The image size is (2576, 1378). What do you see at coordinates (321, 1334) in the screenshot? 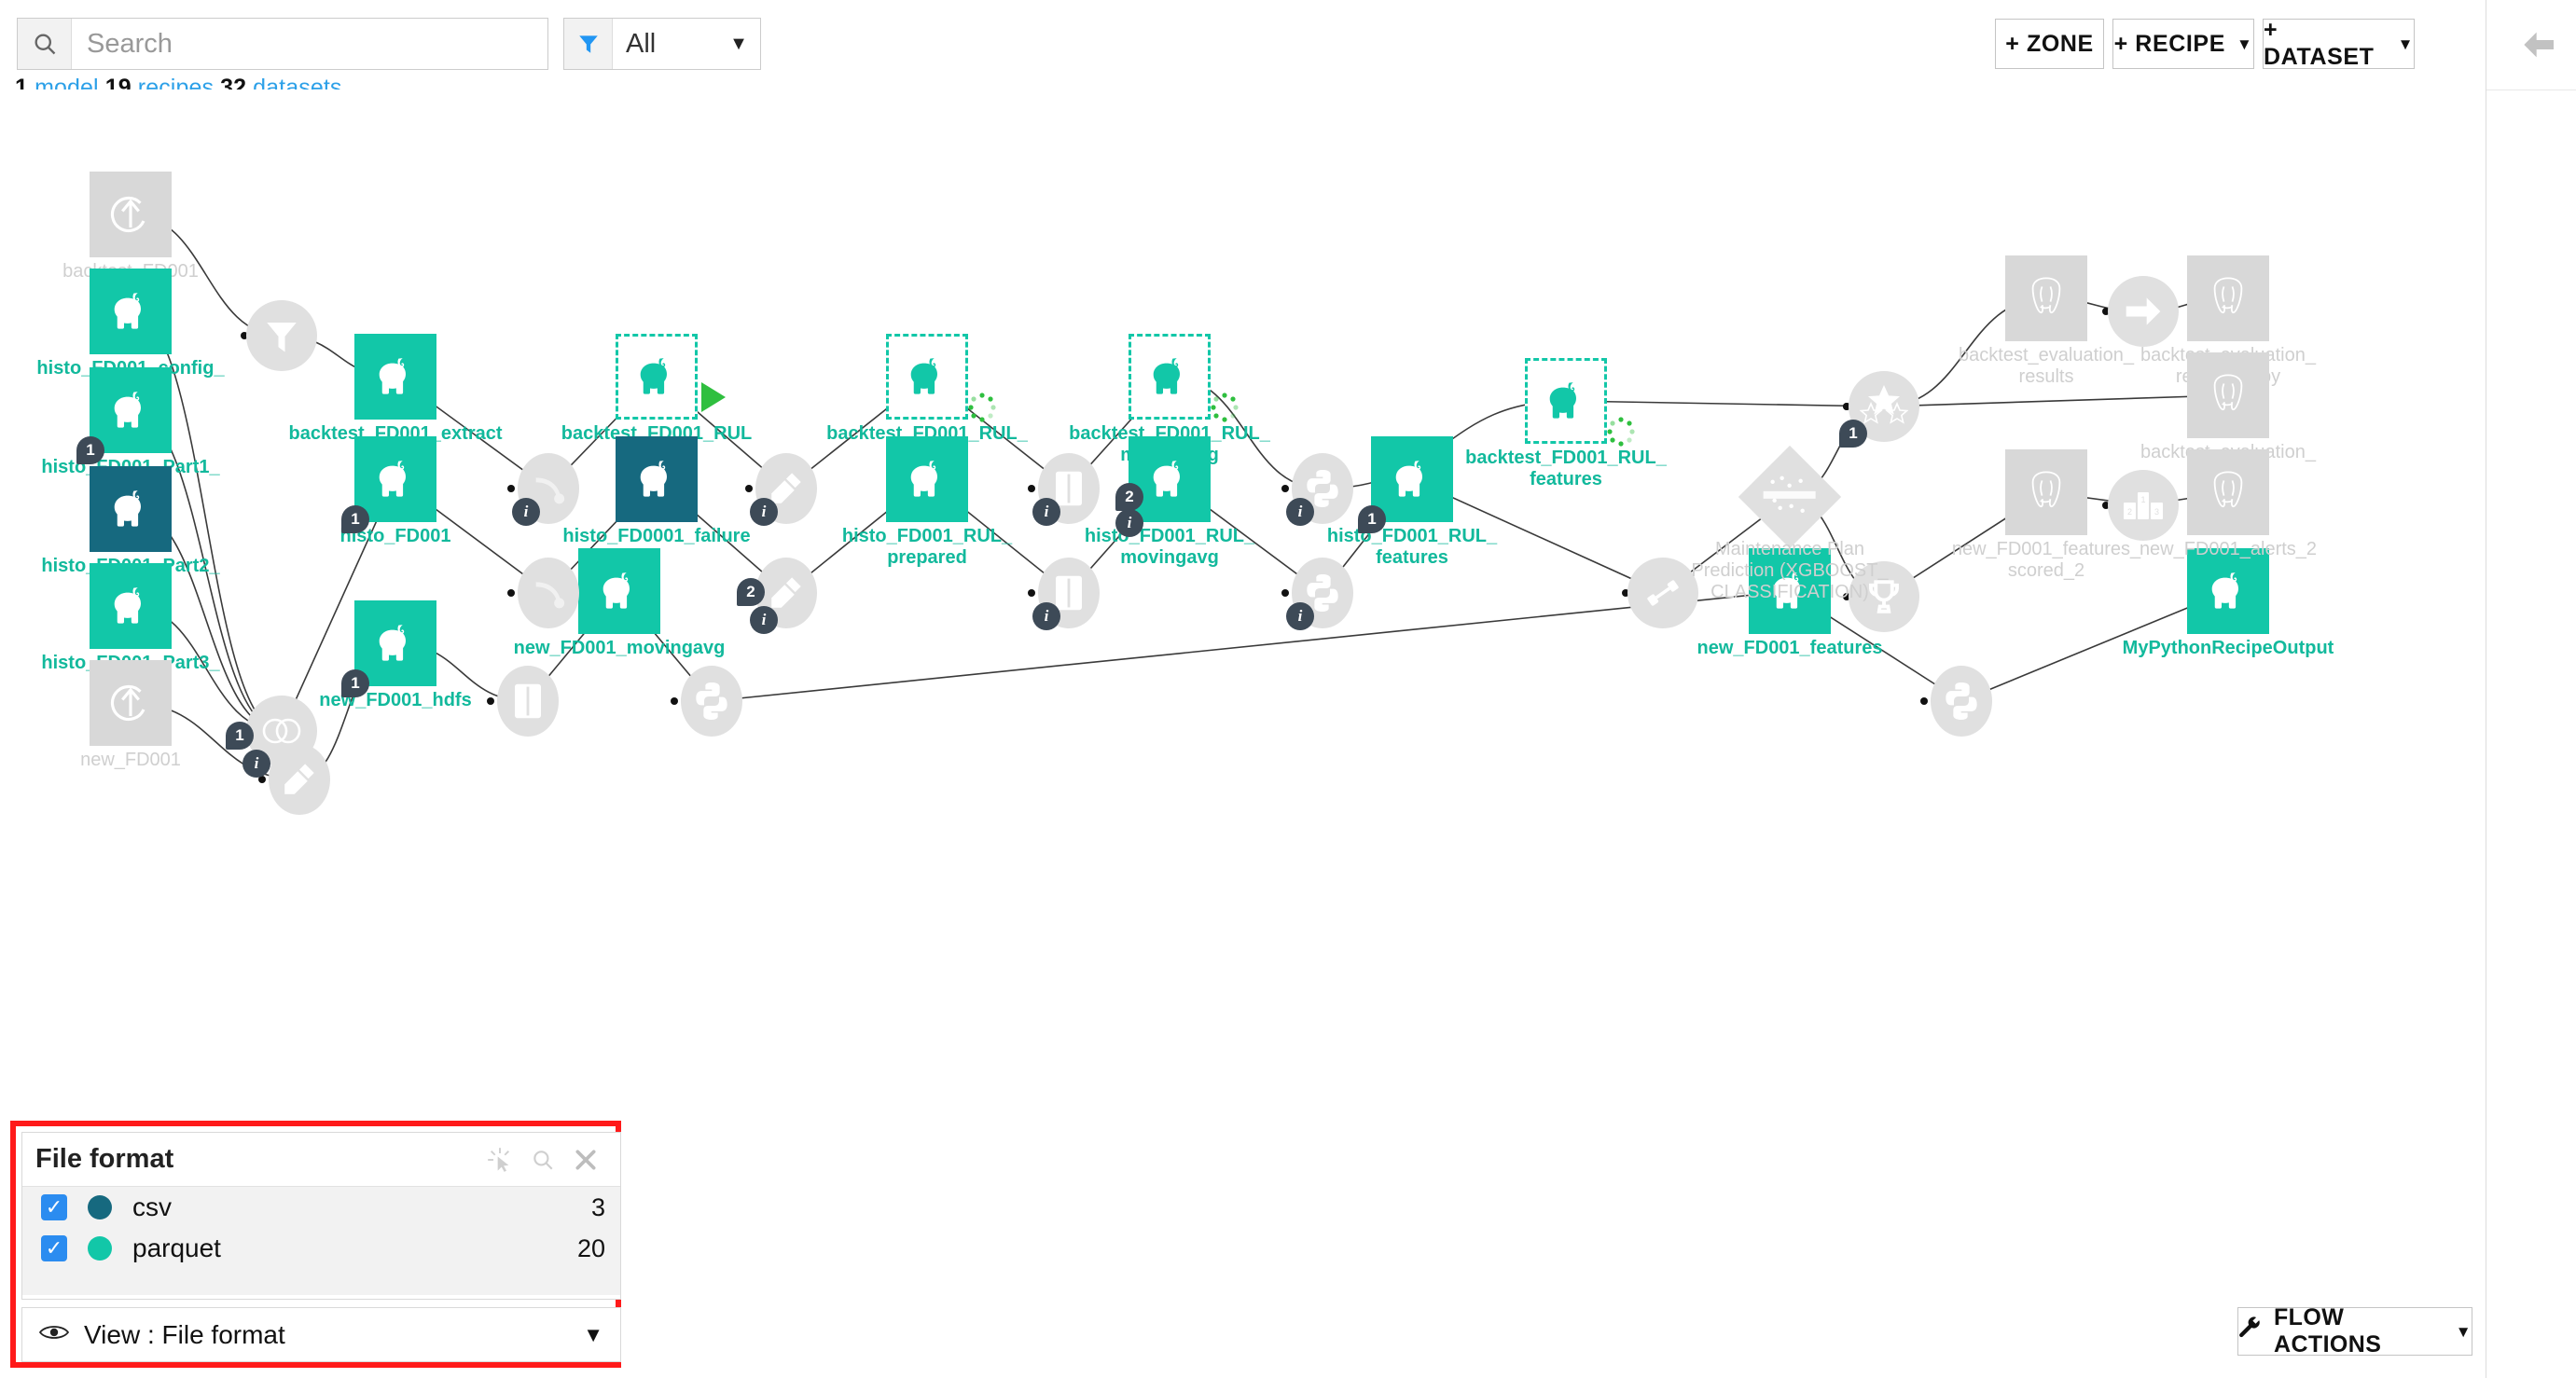
I see `view-selector: View : File format ▼` at bounding box center [321, 1334].